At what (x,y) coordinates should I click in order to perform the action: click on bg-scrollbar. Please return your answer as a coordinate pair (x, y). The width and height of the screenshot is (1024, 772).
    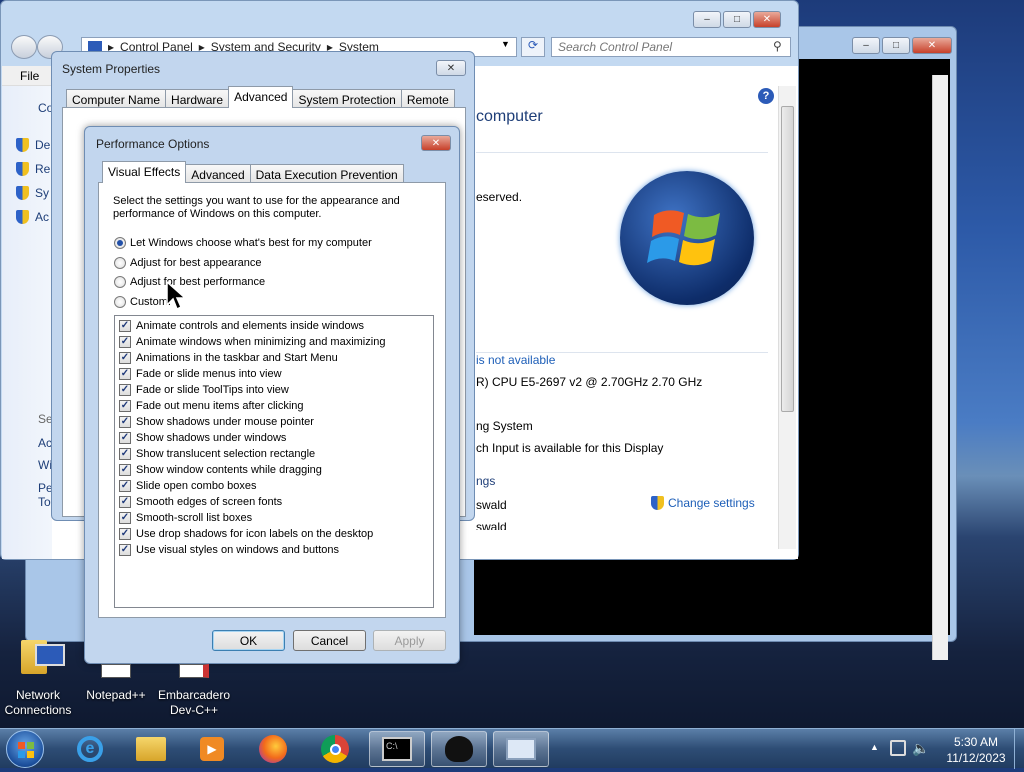
    Looking at the image, I should click on (940, 367).